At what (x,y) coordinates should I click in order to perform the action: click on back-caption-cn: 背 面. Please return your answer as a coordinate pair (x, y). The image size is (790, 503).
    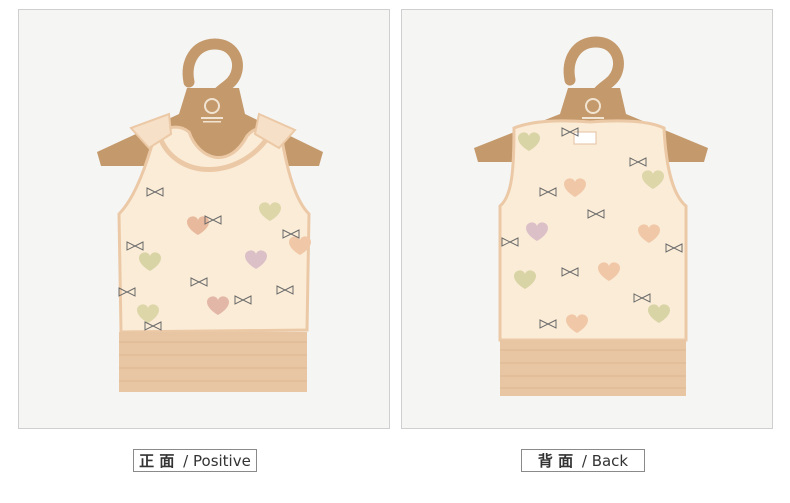
    Looking at the image, I should click on (555, 461).